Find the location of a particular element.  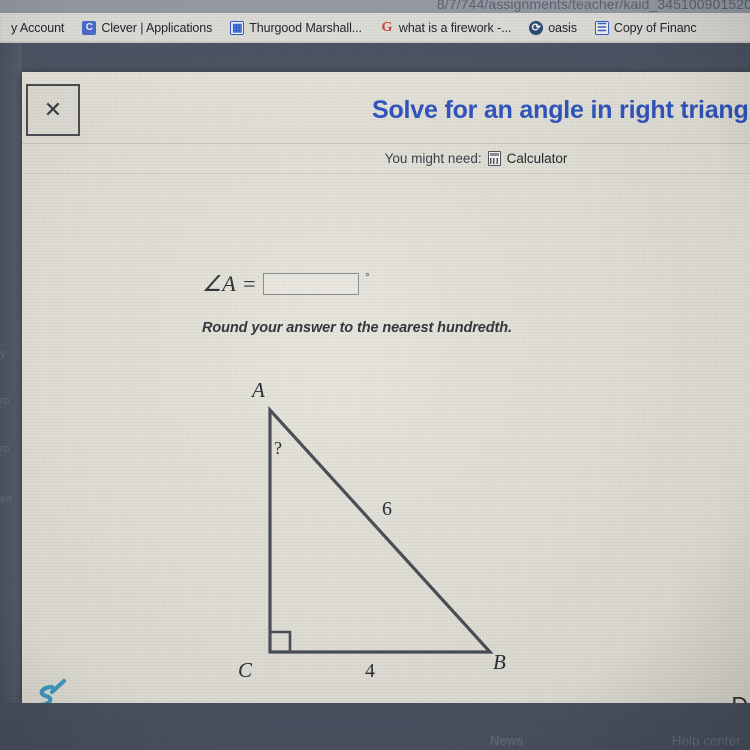

exercise-header: ✕ Solve for an angle in right triangle is located at coordinates (386, 108).